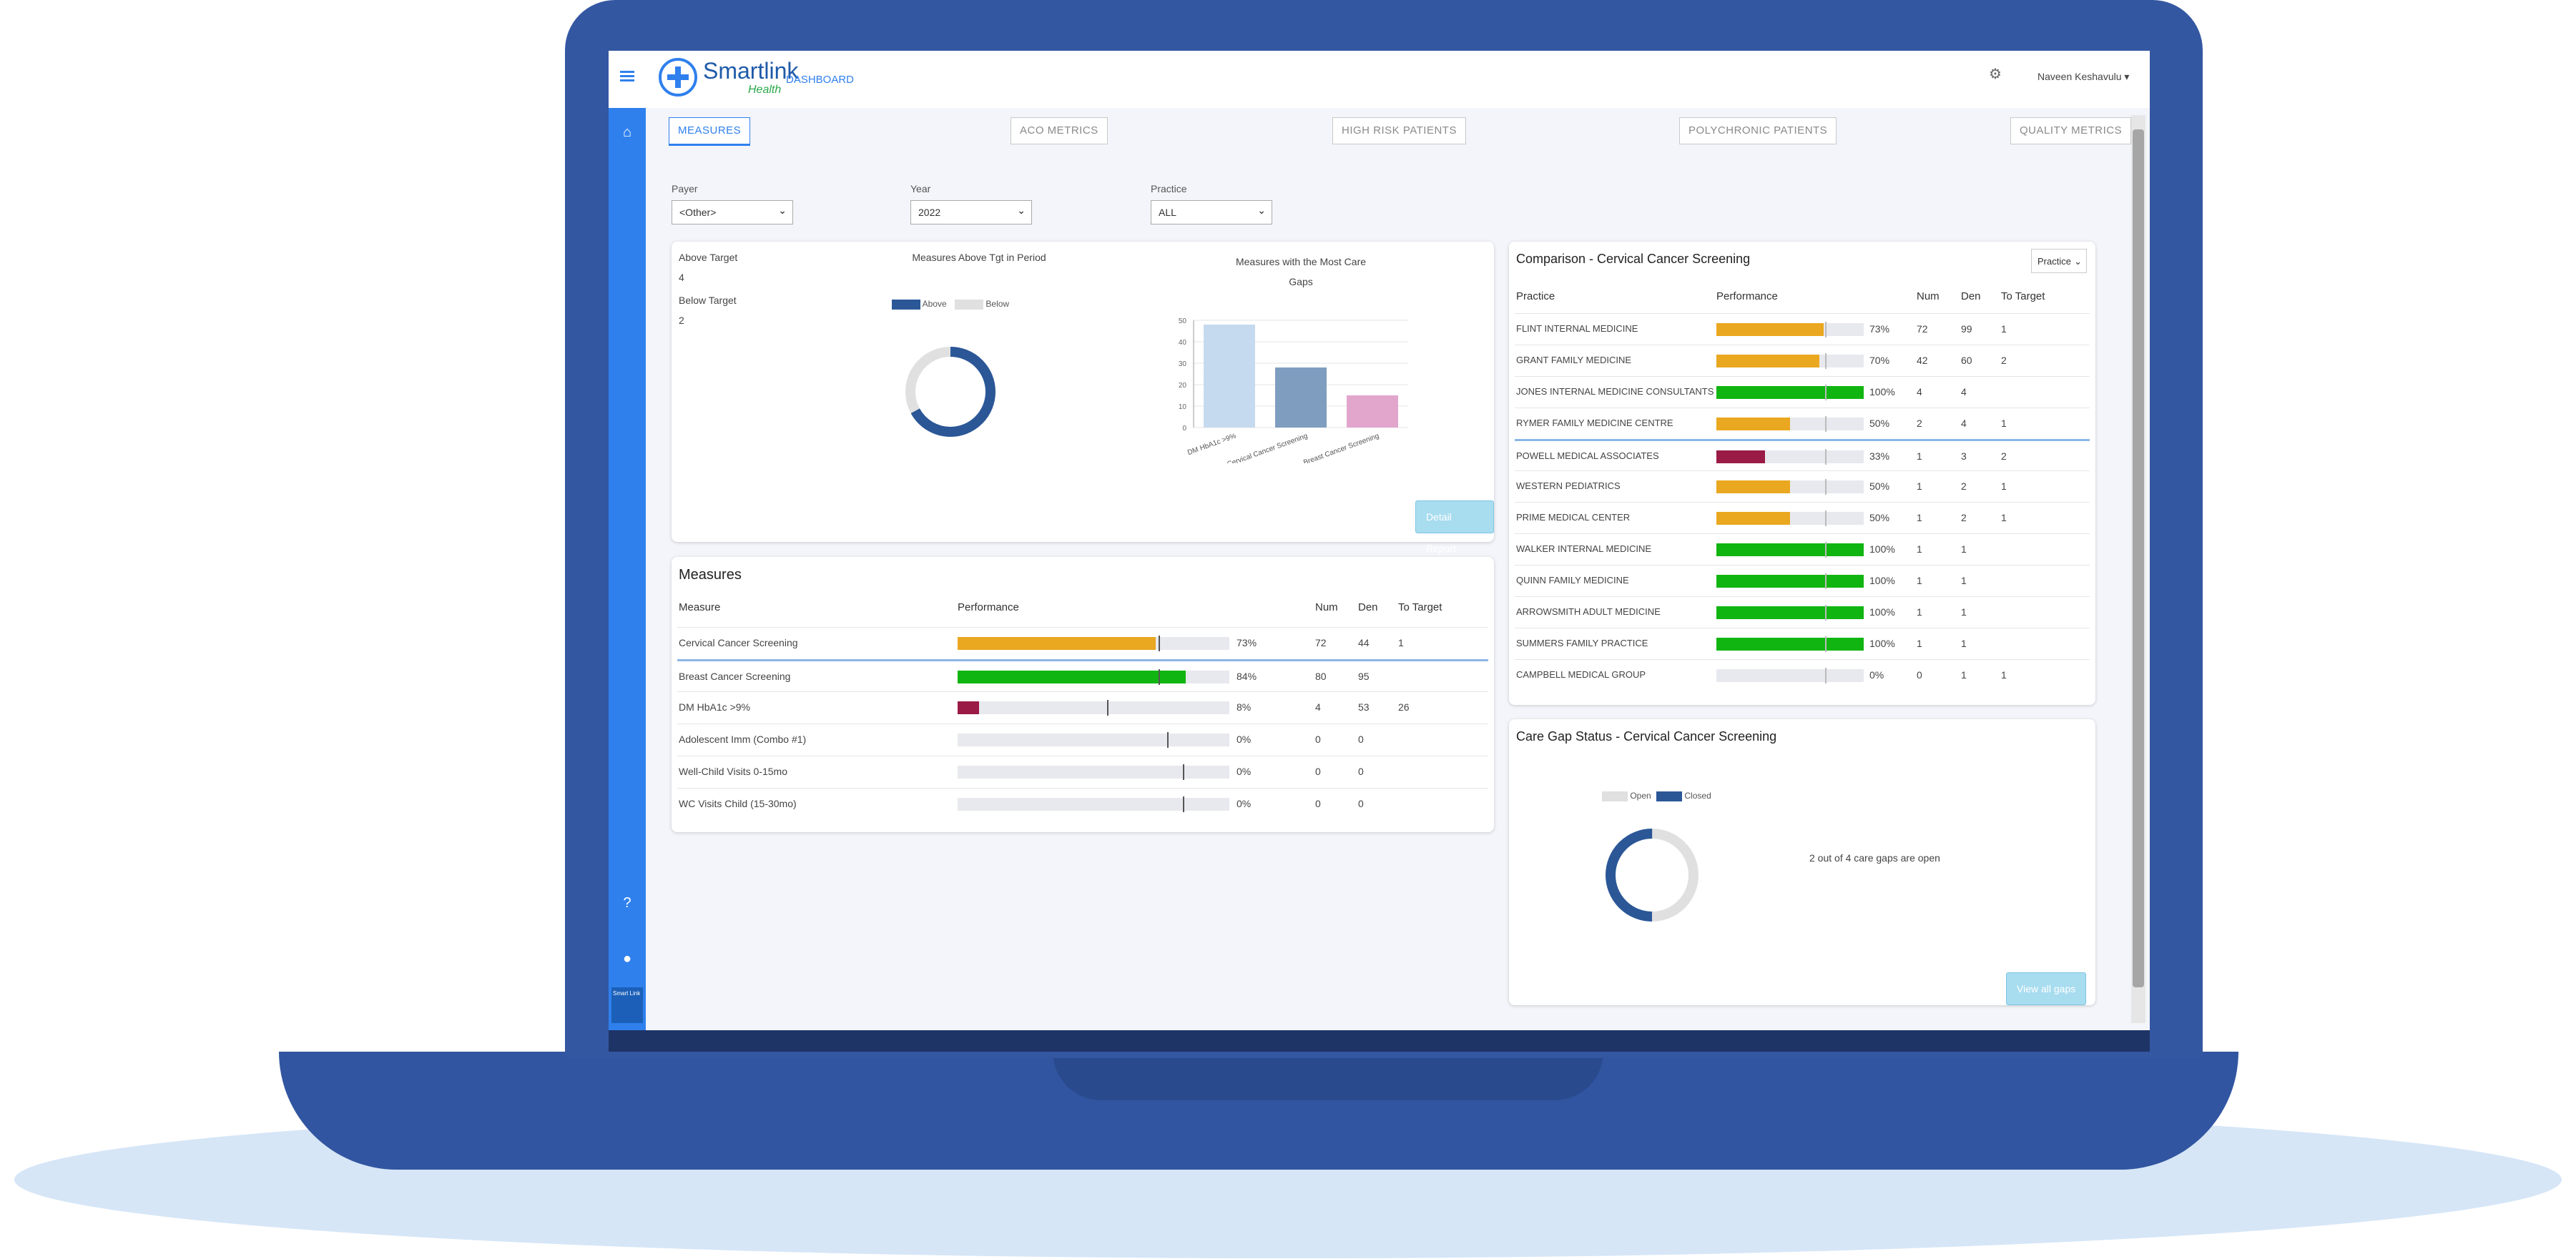 The height and width of the screenshot is (1259, 2576). I want to click on table-row: Well-Child Visits 0-15mo 0% 0 0, so click(1083, 772).